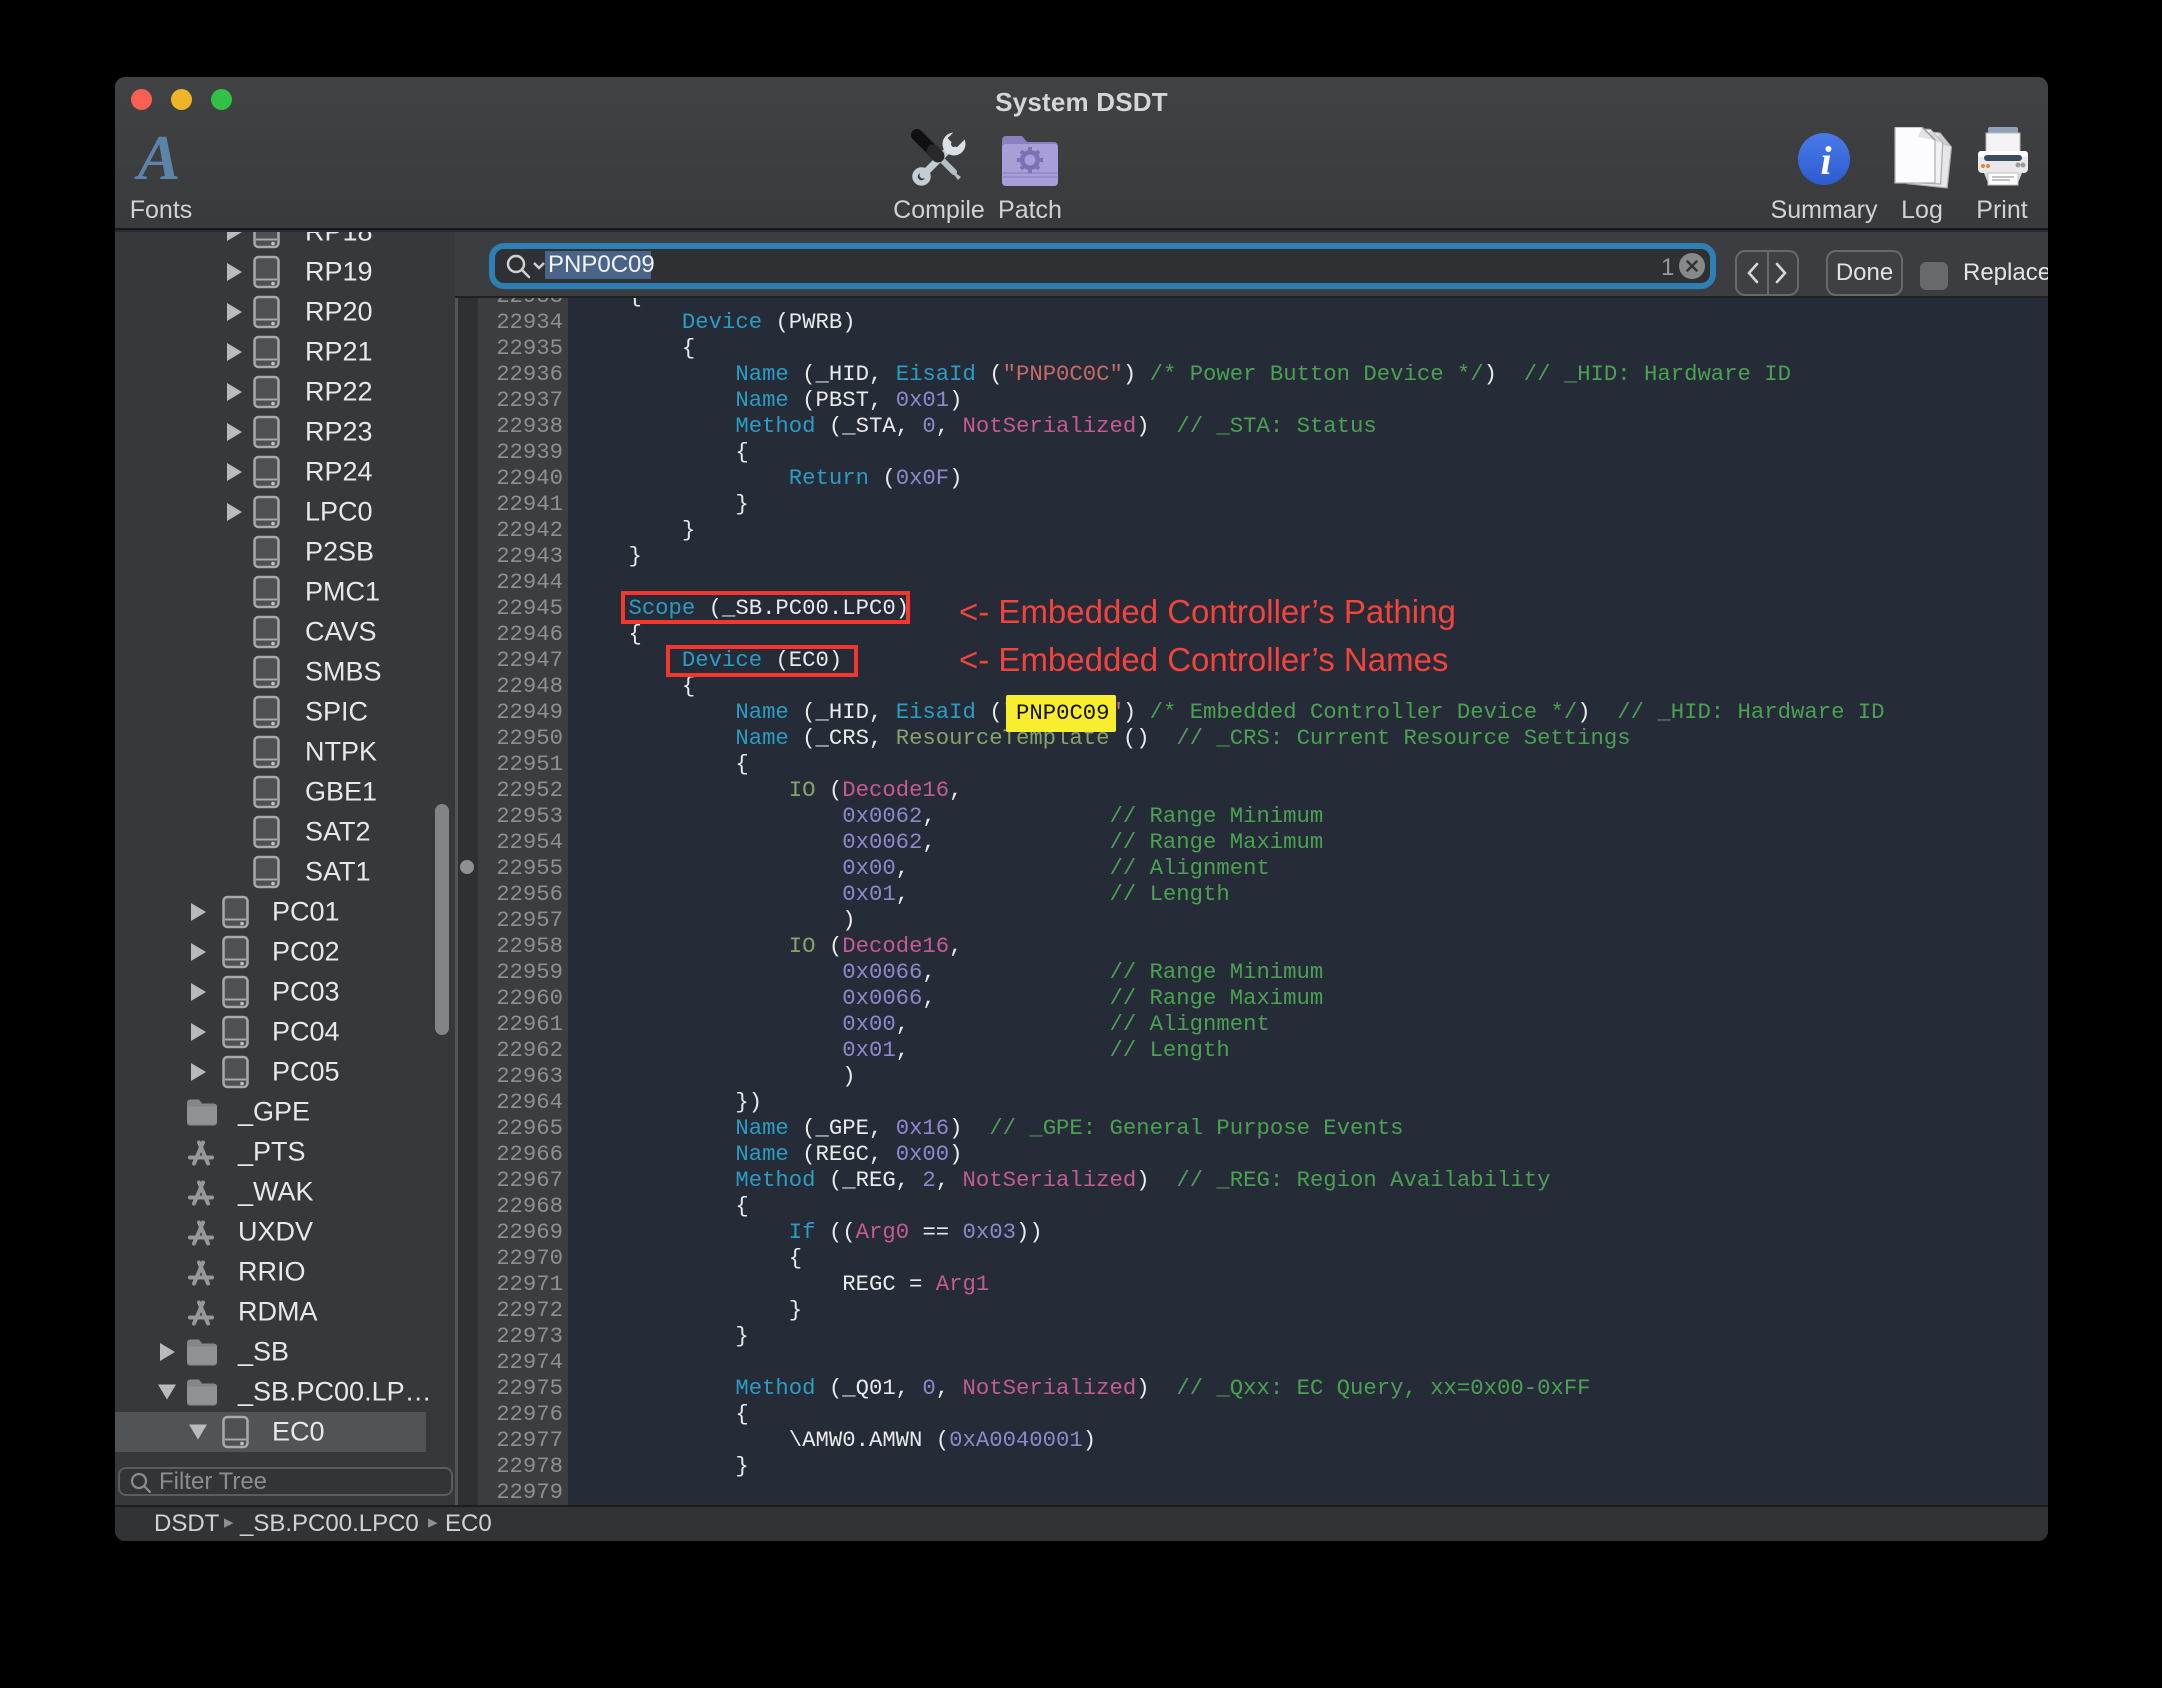  I want to click on svg-text: i, so click(1825, 160).